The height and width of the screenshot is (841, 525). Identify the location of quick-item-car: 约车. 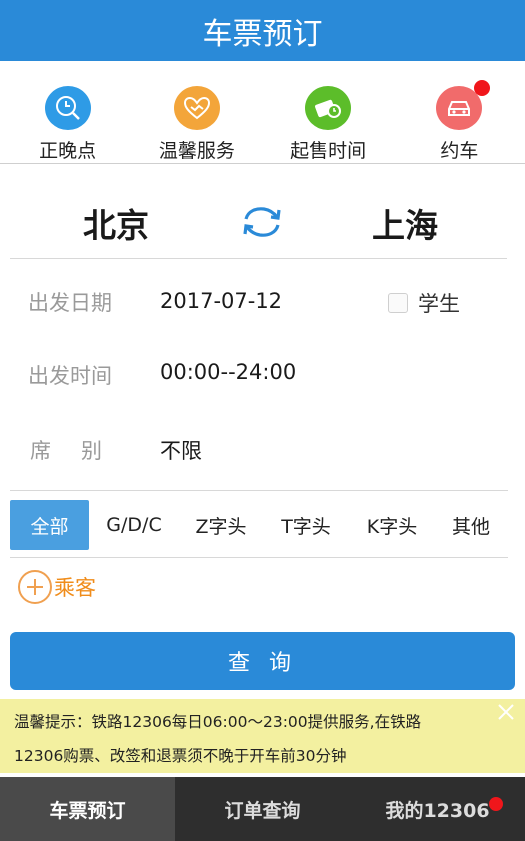
(459, 112).